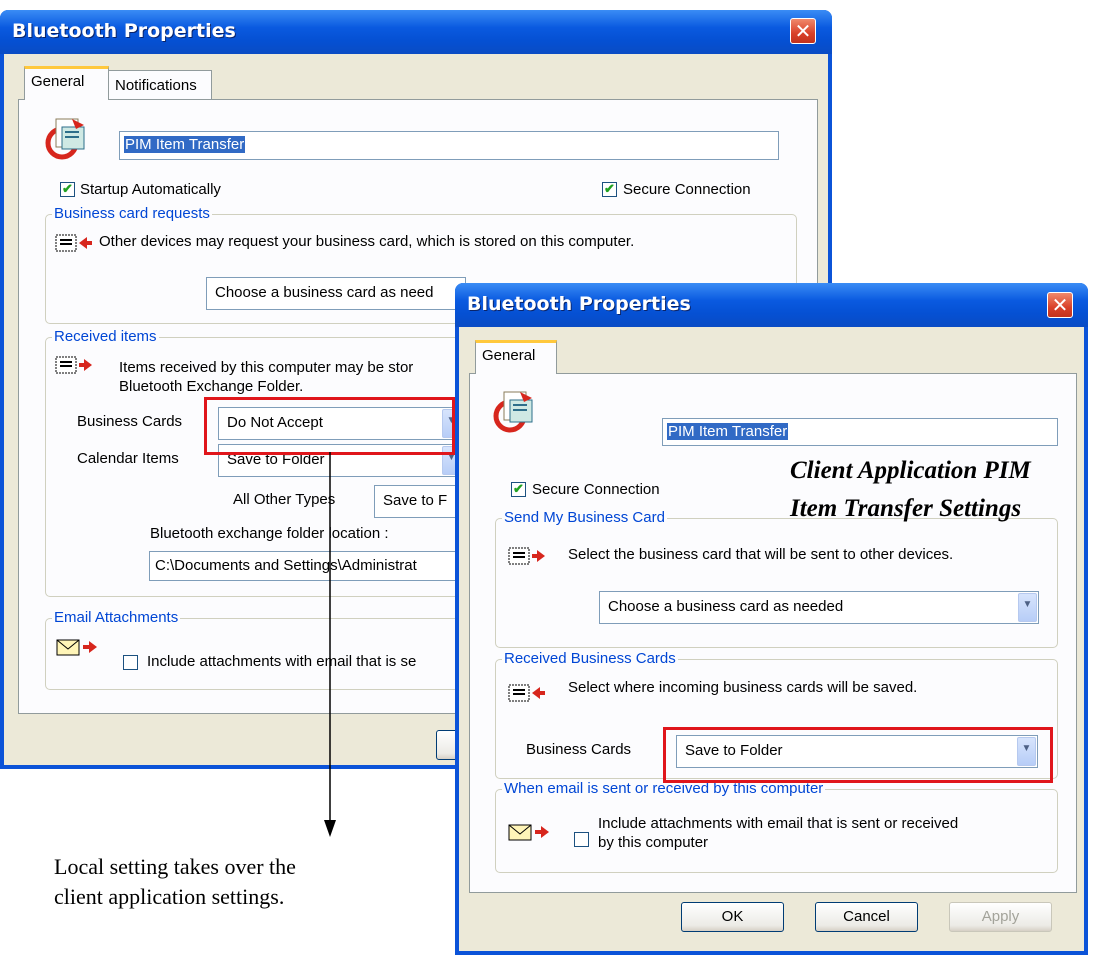  Describe the element at coordinates (415, 500) in the screenshot. I see `combo-value: Save to F` at that location.